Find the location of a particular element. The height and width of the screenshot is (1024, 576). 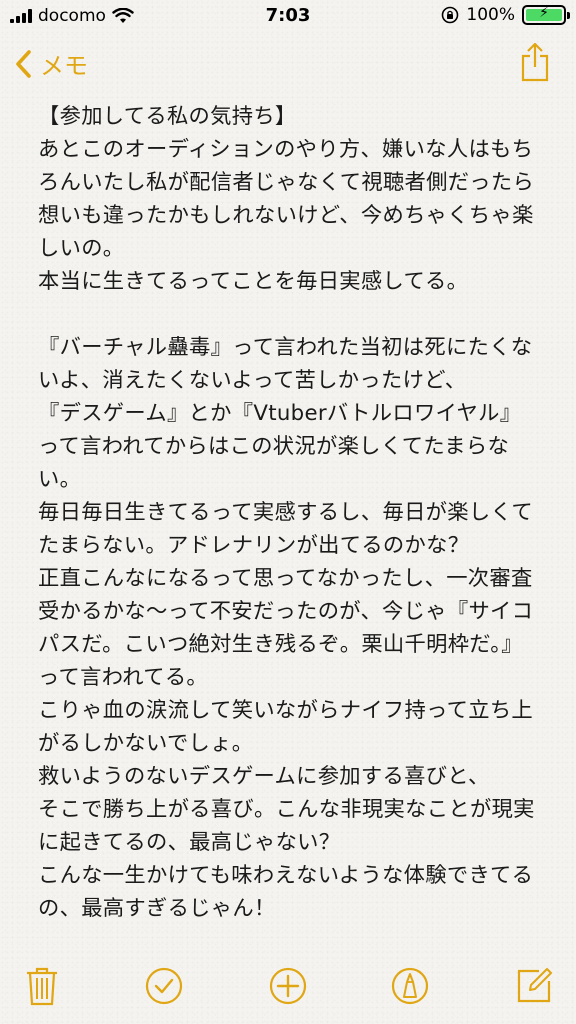

battery-icon: ⚡ is located at coordinates (546, 15).